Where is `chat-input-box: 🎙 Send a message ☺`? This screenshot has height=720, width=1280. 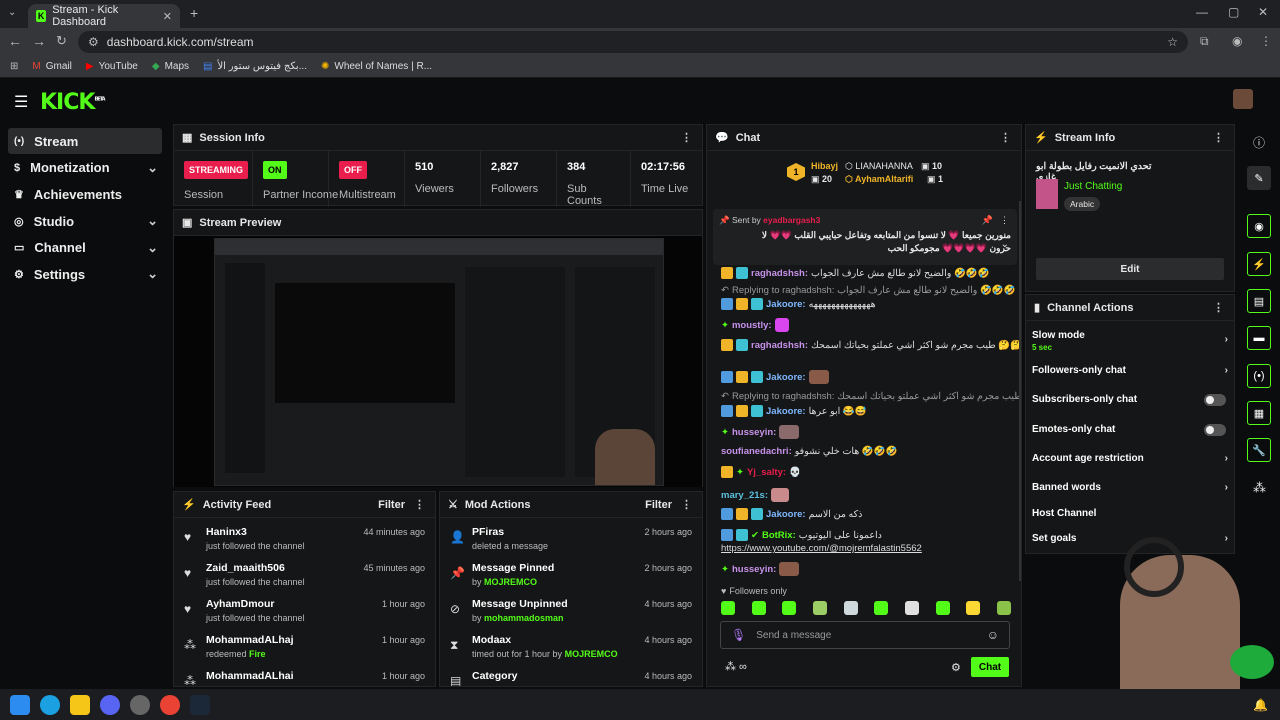
chat-input-box: 🎙 Send a message ☺ is located at coordinates (865, 635).